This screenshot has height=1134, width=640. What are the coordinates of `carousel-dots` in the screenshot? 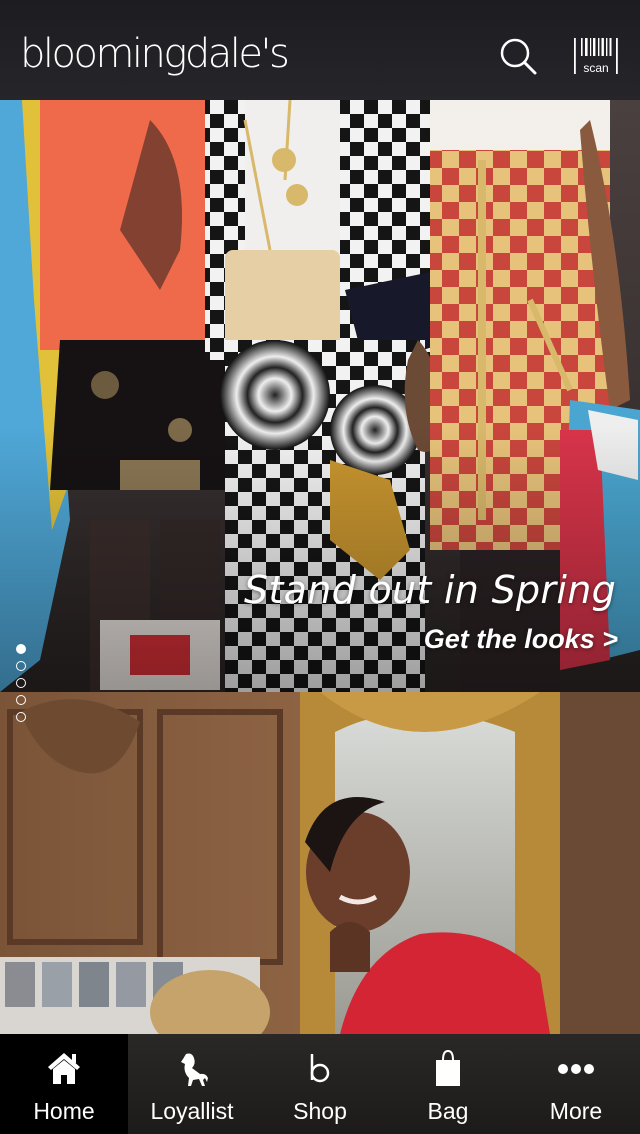 It's located at (23, 686).